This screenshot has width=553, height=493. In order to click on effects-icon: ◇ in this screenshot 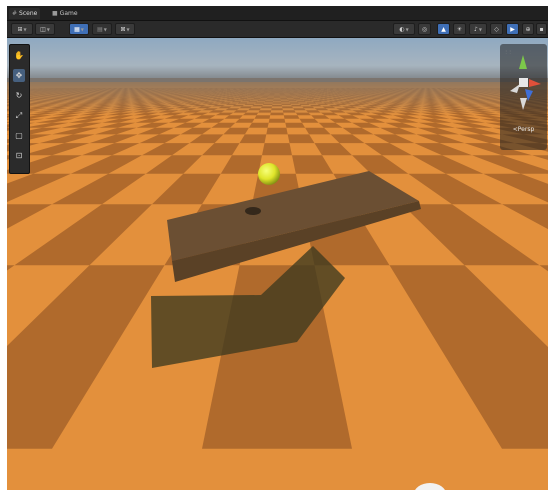, I will do `click(496, 29)`.